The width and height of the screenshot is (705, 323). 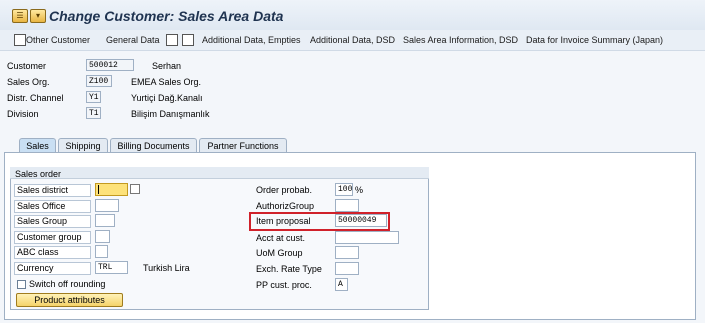 What do you see at coordinates (52, 221) in the screenshot?
I see `sales-group-label: Sales Group` at bounding box center [52, 221].